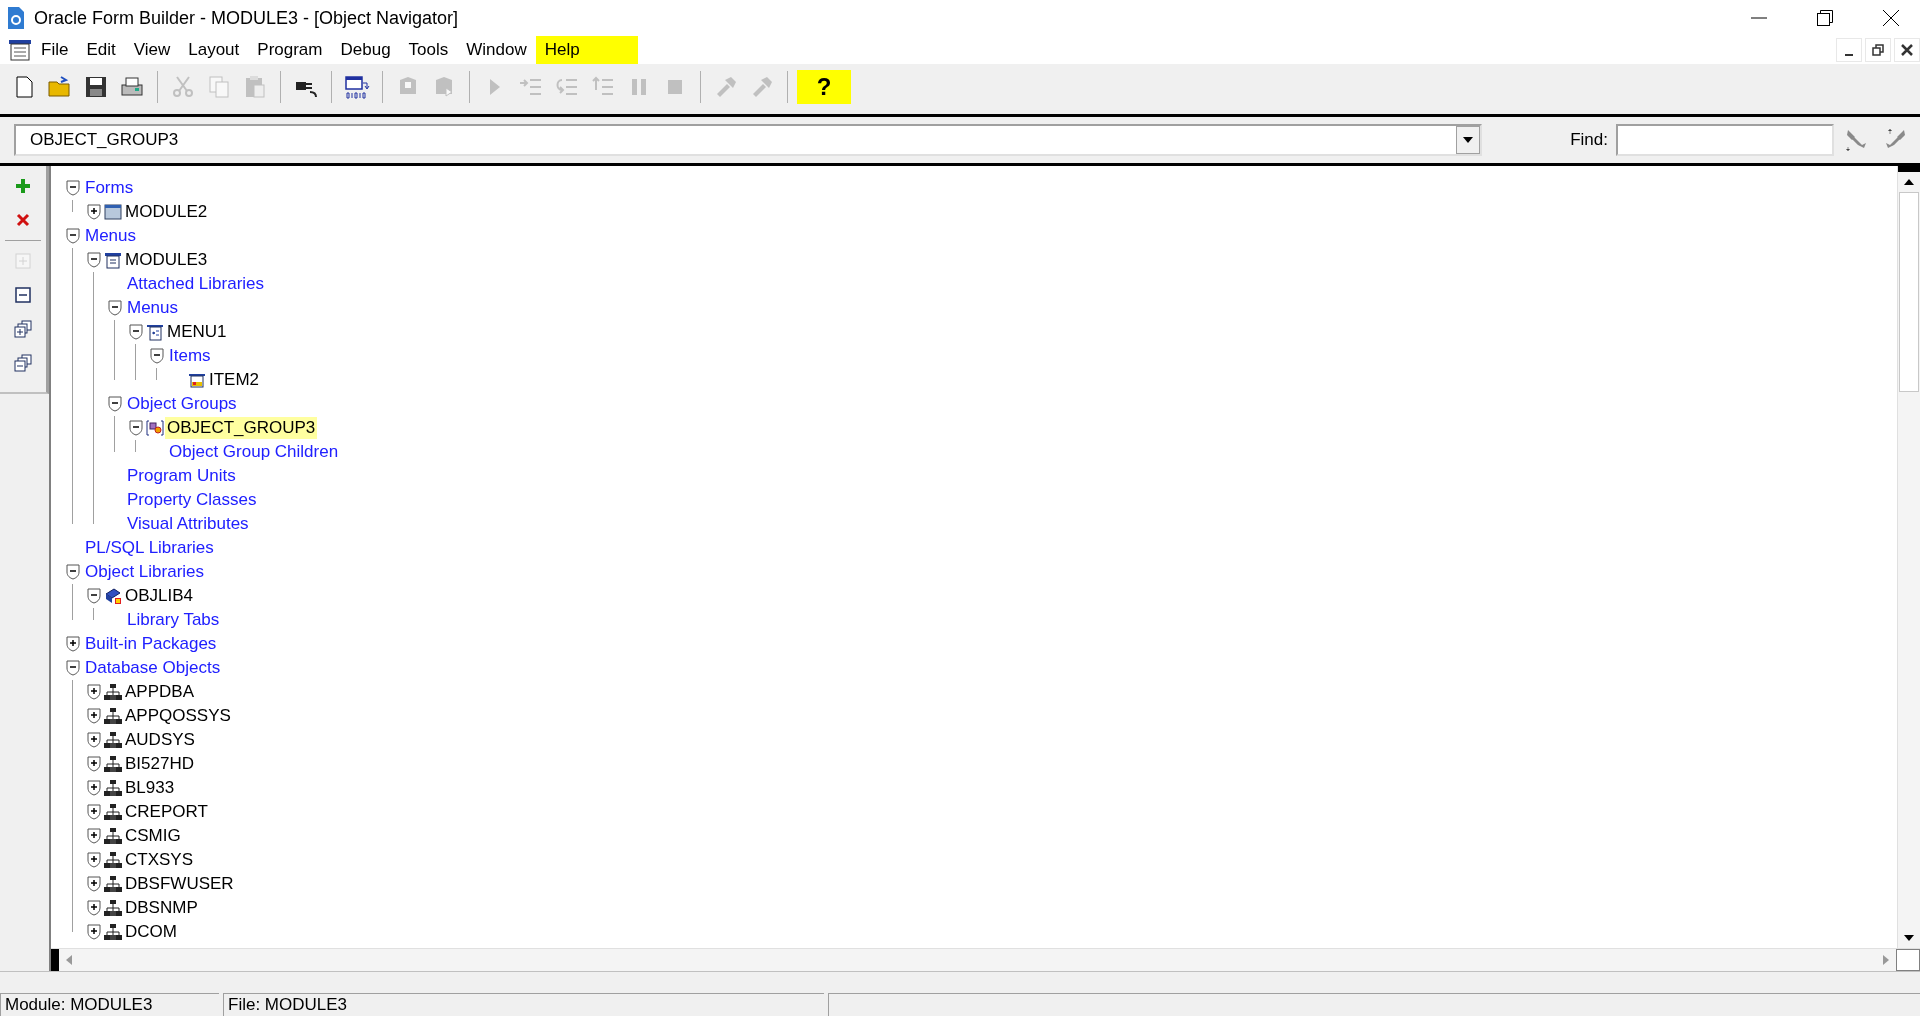 The width and height of the screenshot is (1920, 1016). What do you see at coordinates (197, 332) in the screenshot?
I see `tree-node: MENU1` at bounding box center [197, 332].